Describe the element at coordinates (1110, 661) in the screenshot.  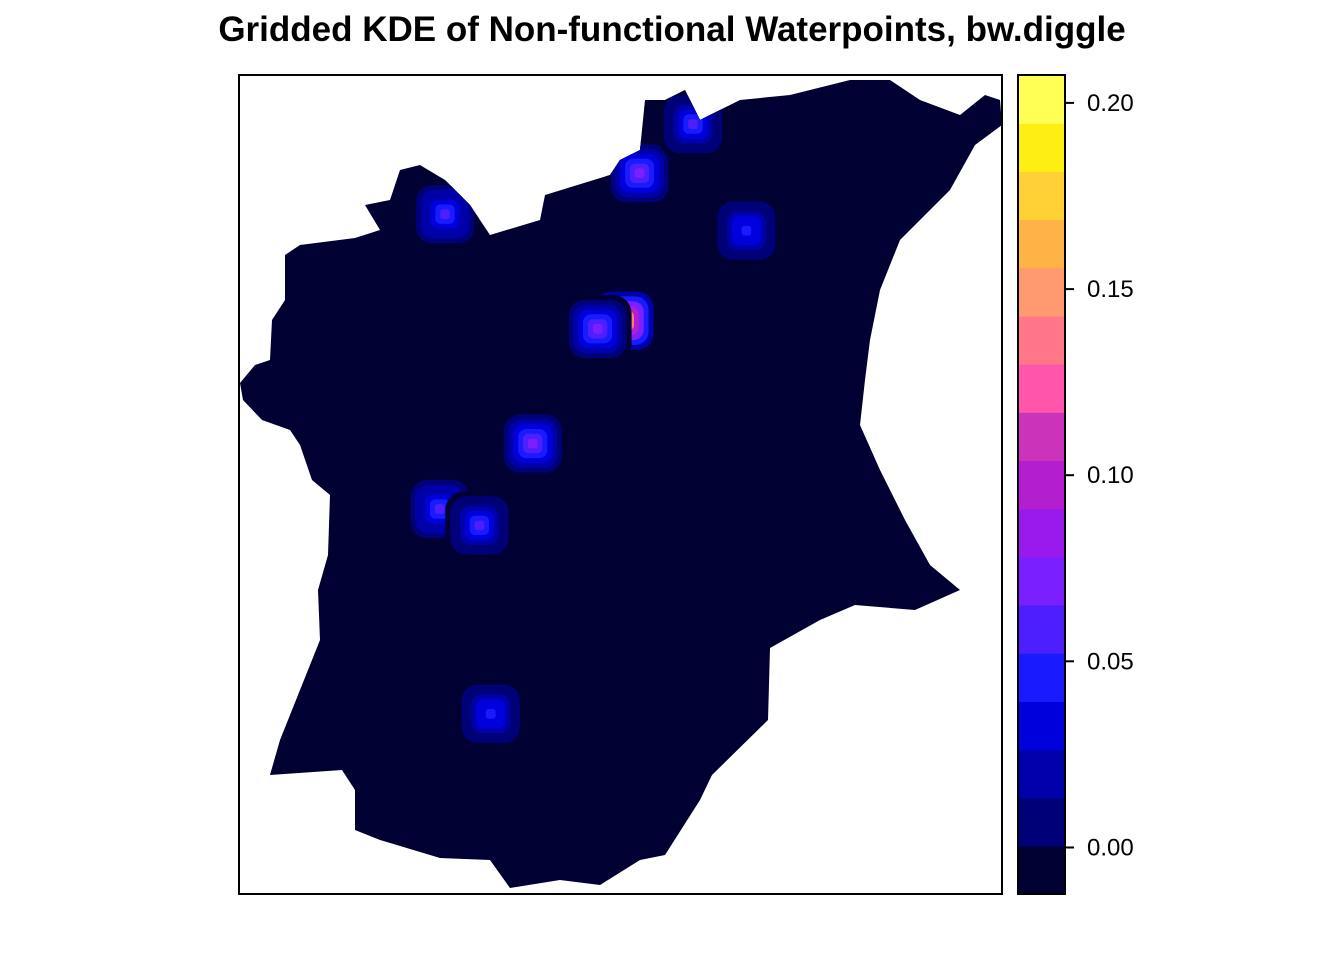
I see `legend-tick-label: 0.05` at that location.